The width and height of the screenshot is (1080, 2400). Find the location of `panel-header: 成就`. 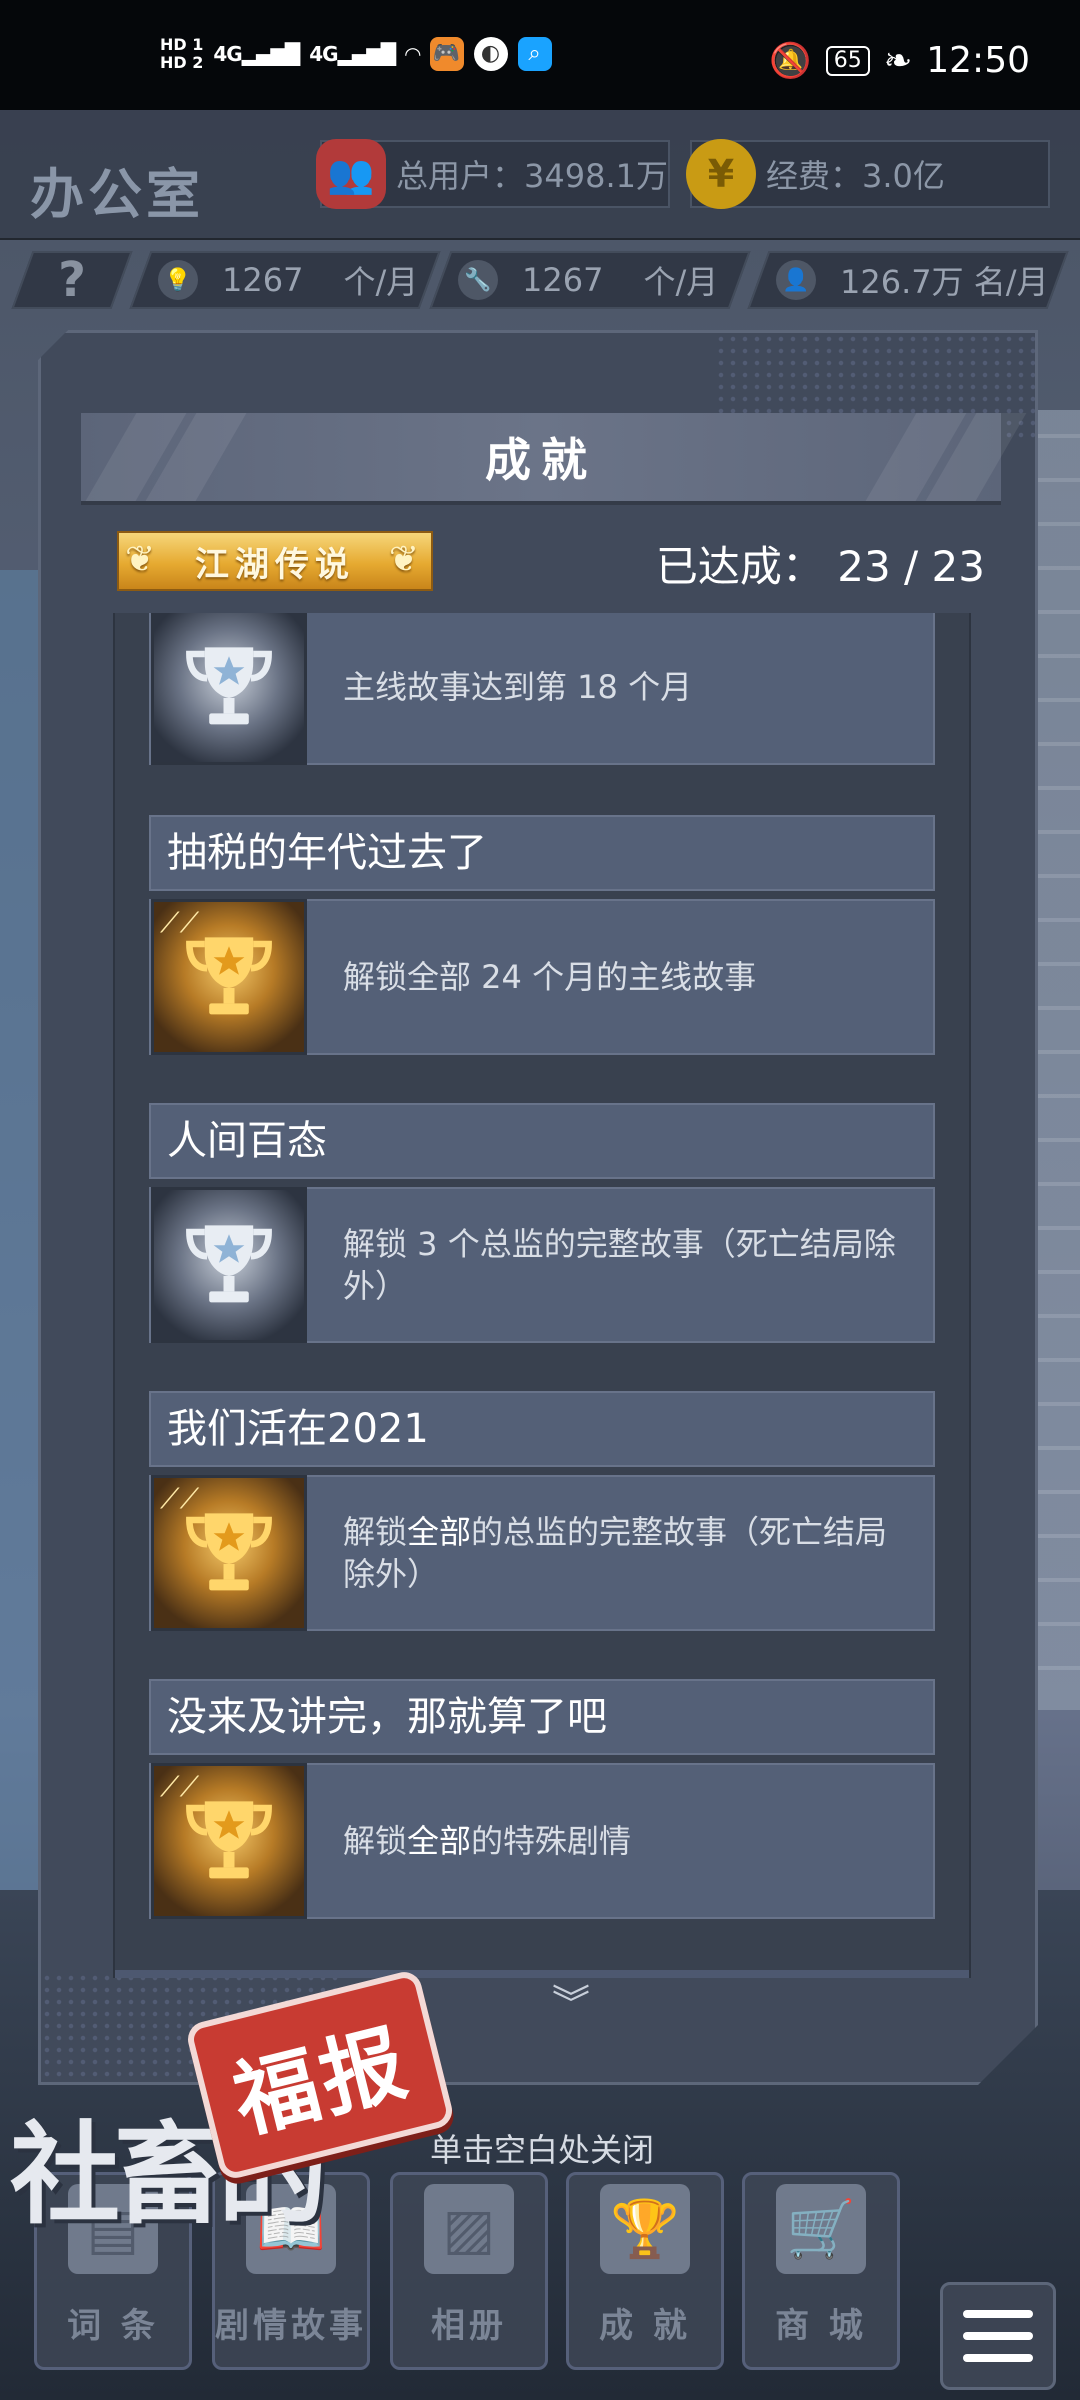

panel-header: 成就 is located at coordinates (541, 459).